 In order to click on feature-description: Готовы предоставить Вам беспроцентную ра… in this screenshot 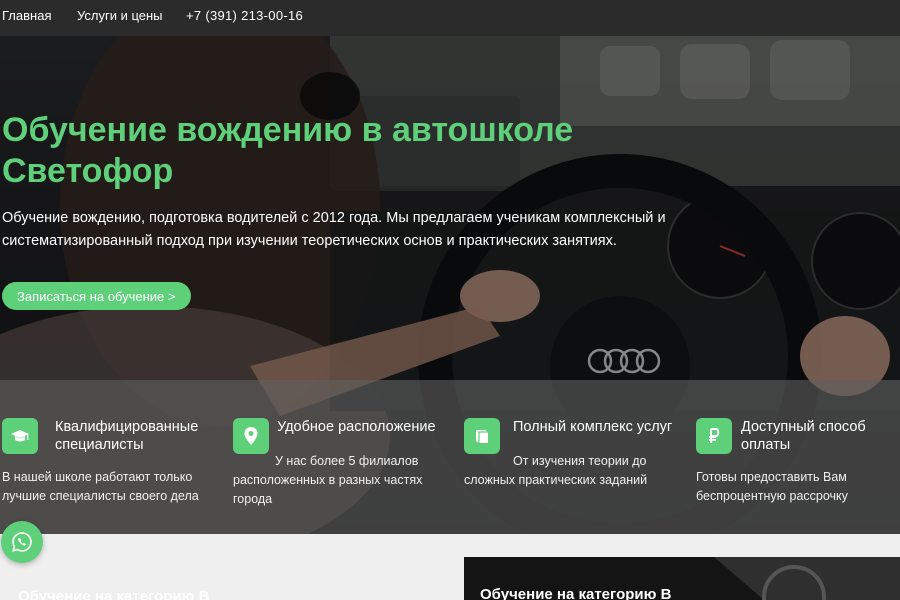, I will do `click(772, 486)`.